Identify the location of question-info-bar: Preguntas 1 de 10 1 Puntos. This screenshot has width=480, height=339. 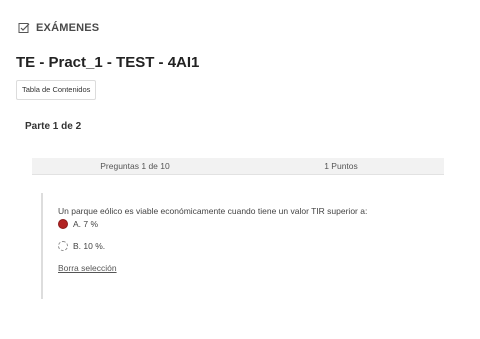
(238, 166).